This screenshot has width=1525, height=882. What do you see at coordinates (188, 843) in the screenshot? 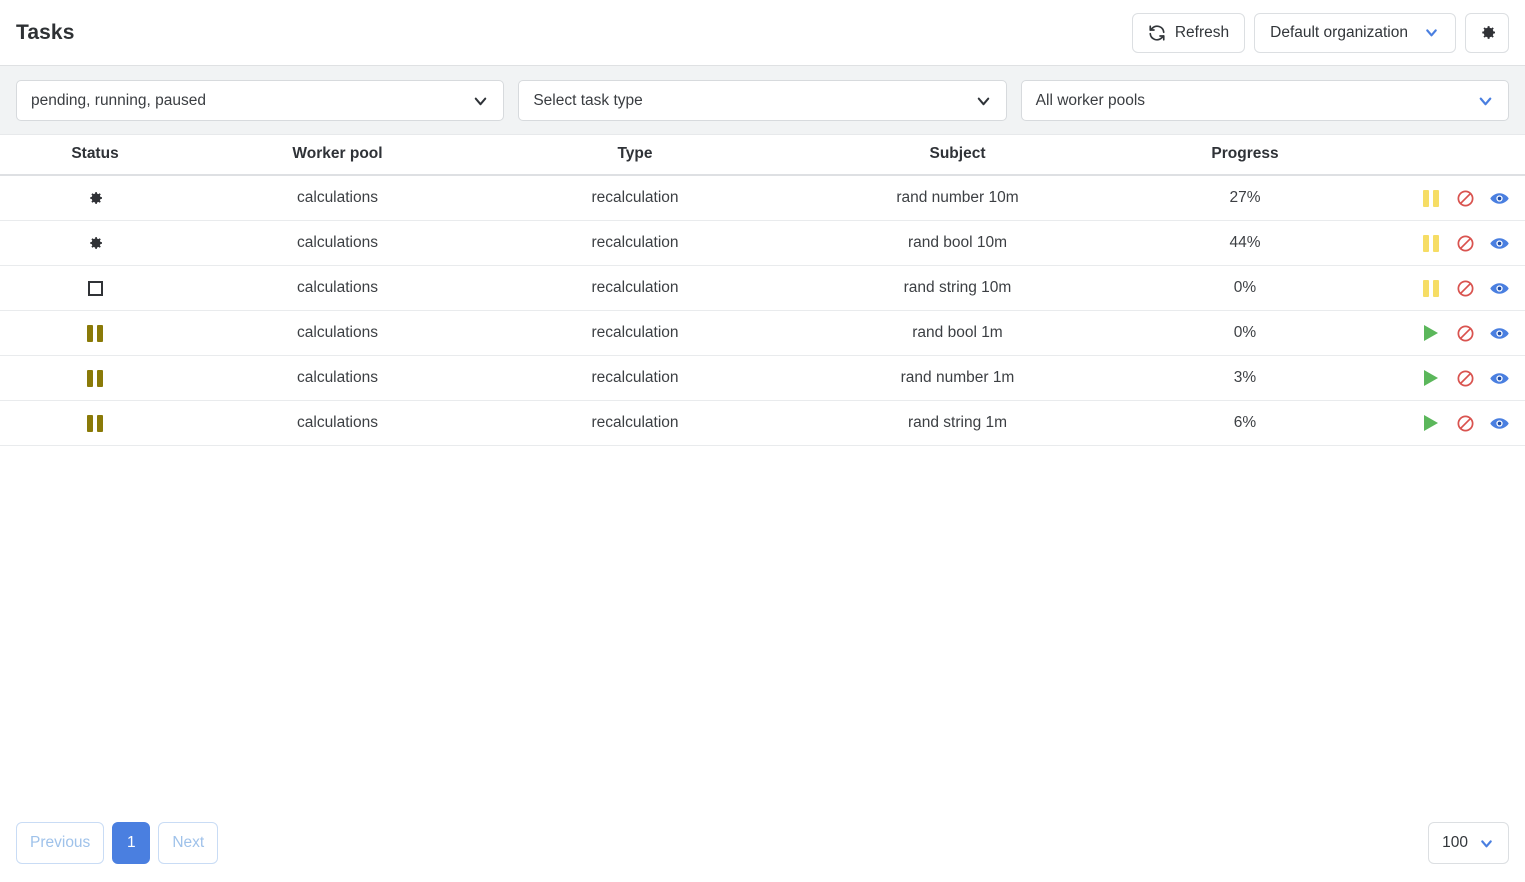
I see `next-page-button: Next` at bounding box center [188, 843].